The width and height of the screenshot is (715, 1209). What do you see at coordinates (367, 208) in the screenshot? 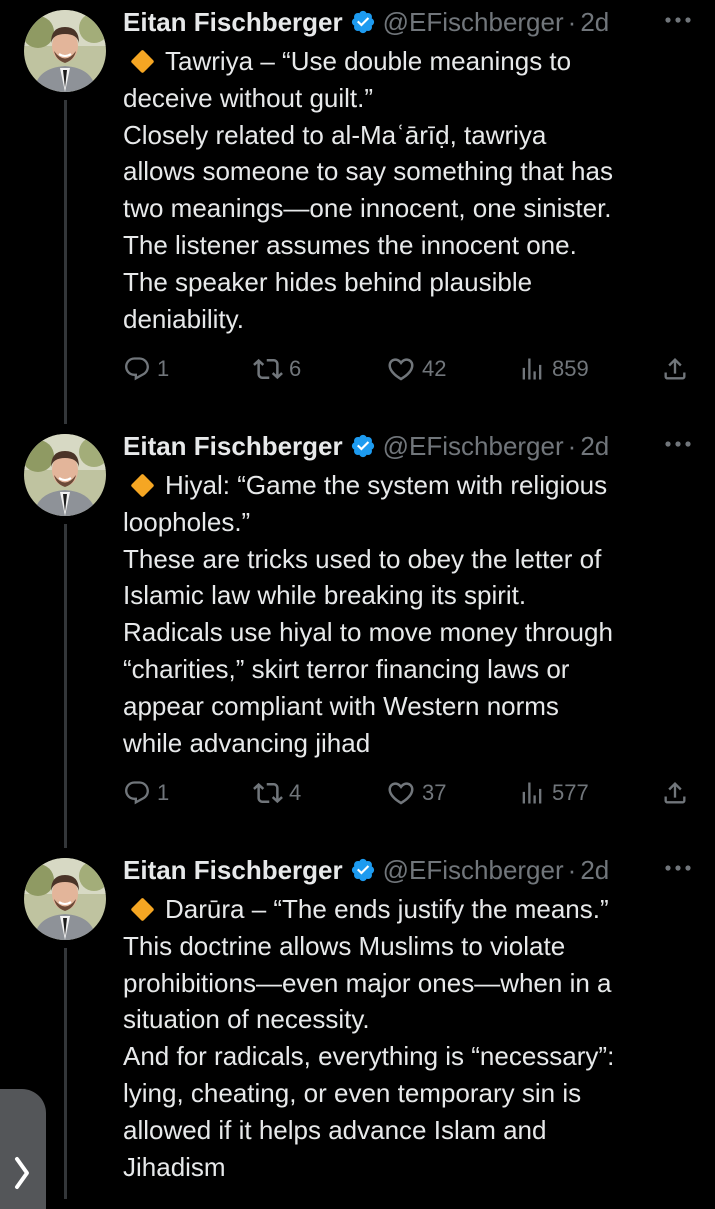
I see `tweet-line: two meanings—one innocent, one sinister.` at bounding box center [367, 208].